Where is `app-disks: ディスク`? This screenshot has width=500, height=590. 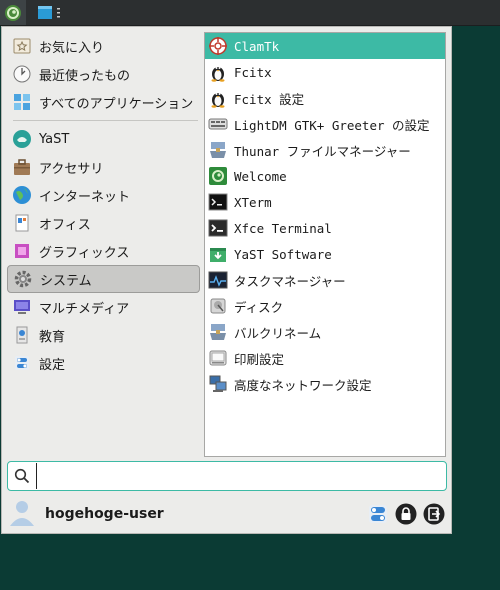 app-disks: ディスク is located at coordinates (325, 306).